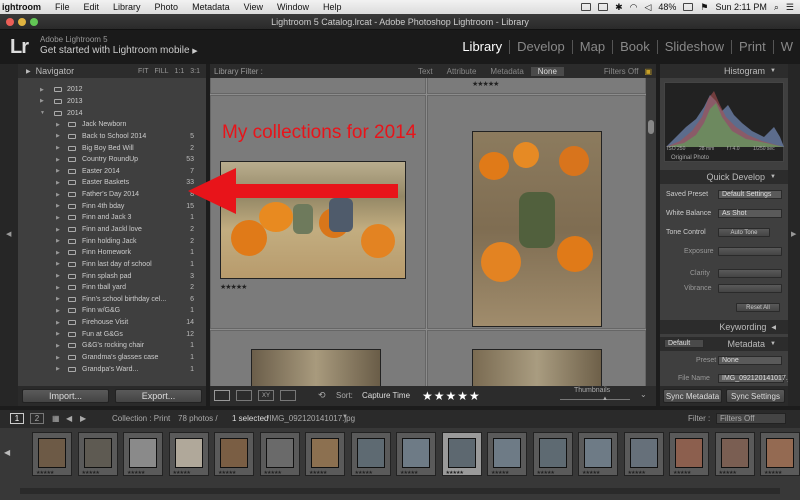  I want to click on grid-cell: ★★★★★, so click(536, 86).